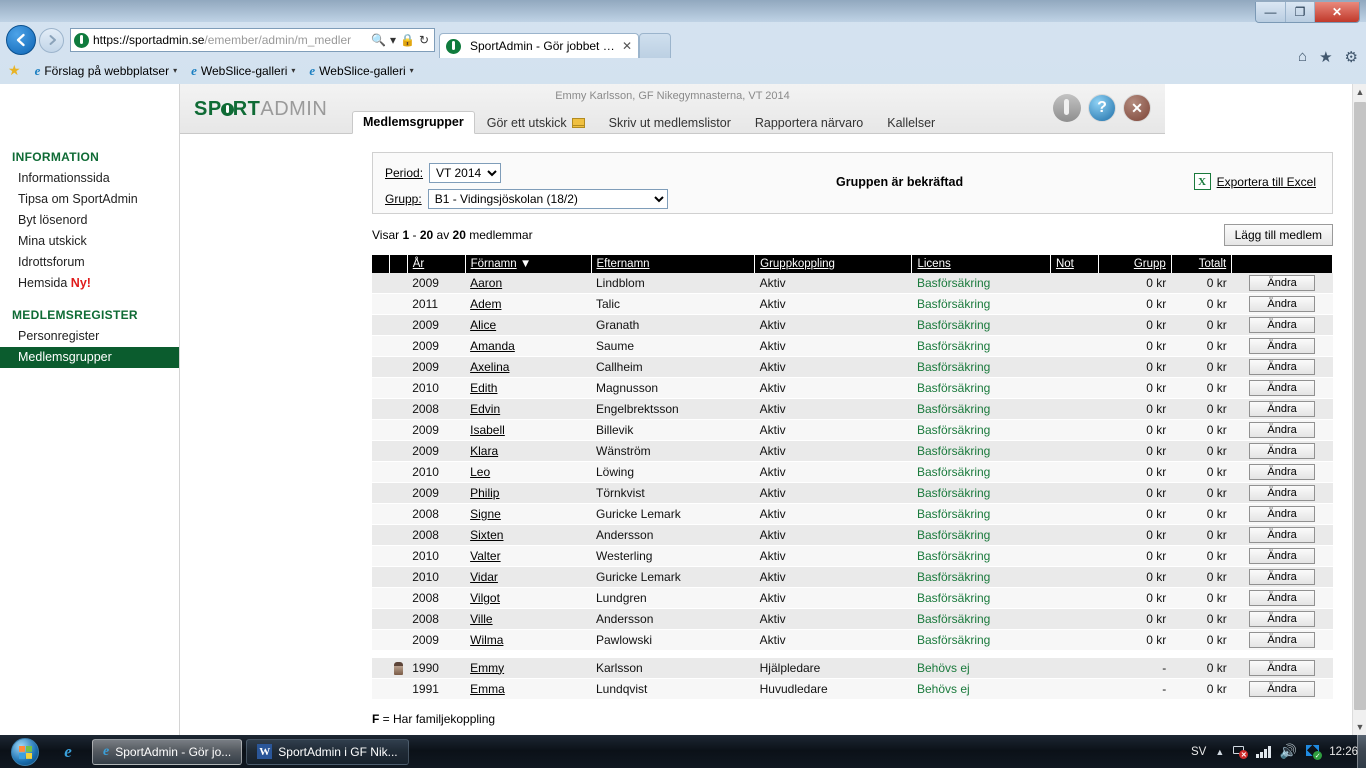 The width and height of the screenshot is (1366, 768). I want to click on favorite-item-0: e Förslag på webbplatser ▾, so click(106, 71).